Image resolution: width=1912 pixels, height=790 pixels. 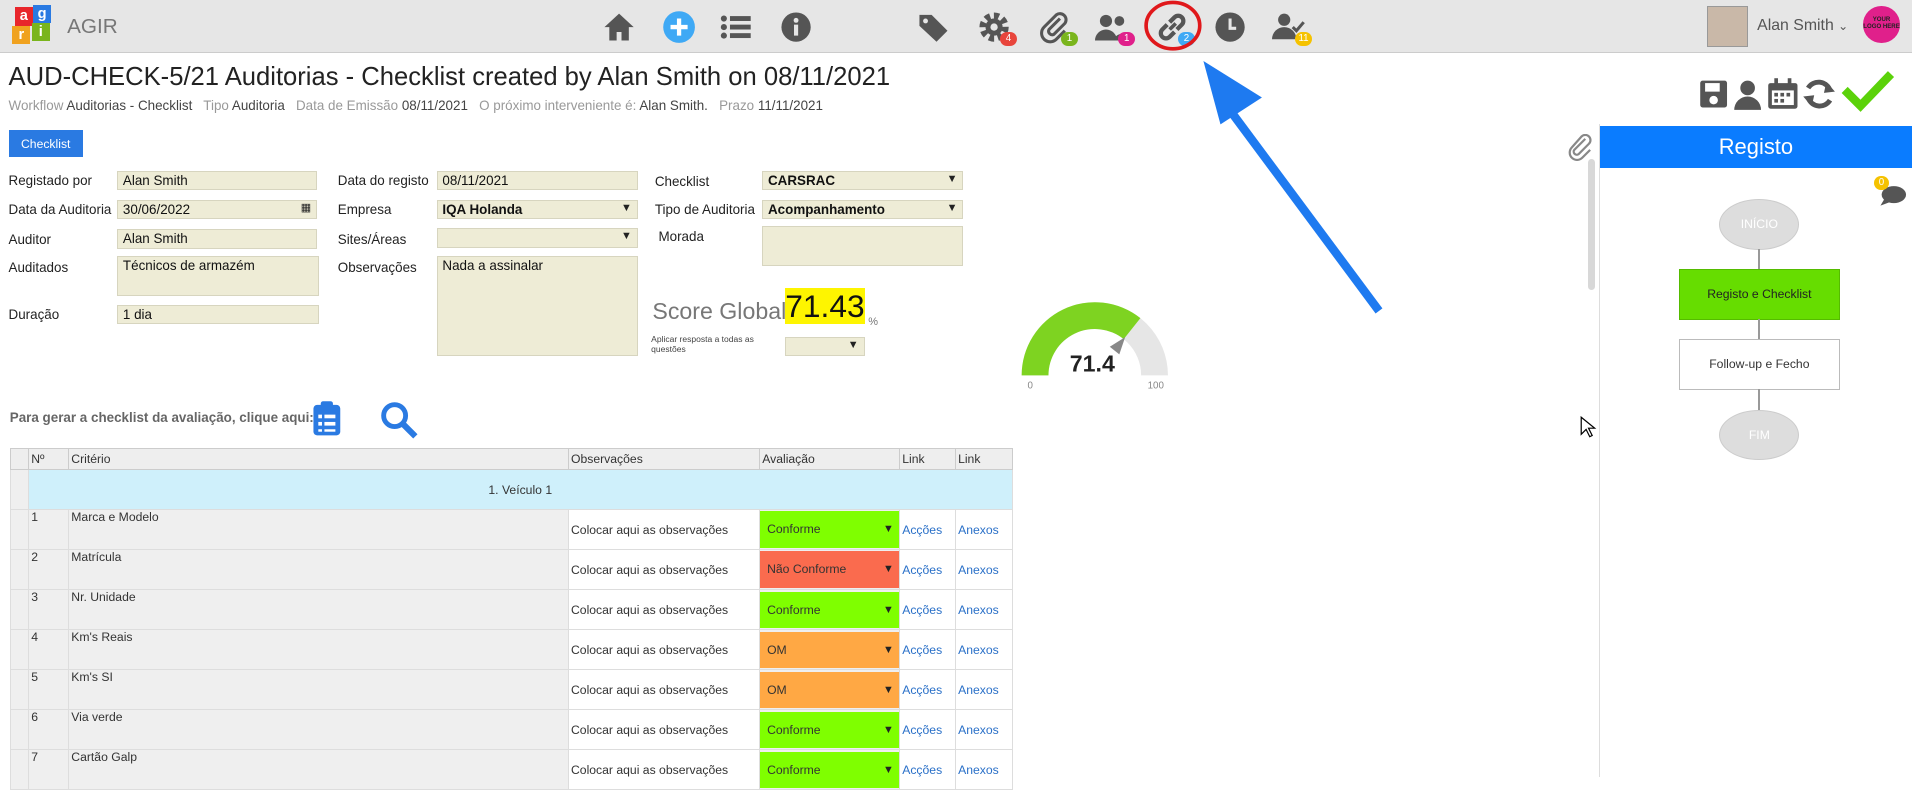 What do you see at coordinates (399, 420) in the screenshot?
I see `search-icon` at bounding box center [399, 420].